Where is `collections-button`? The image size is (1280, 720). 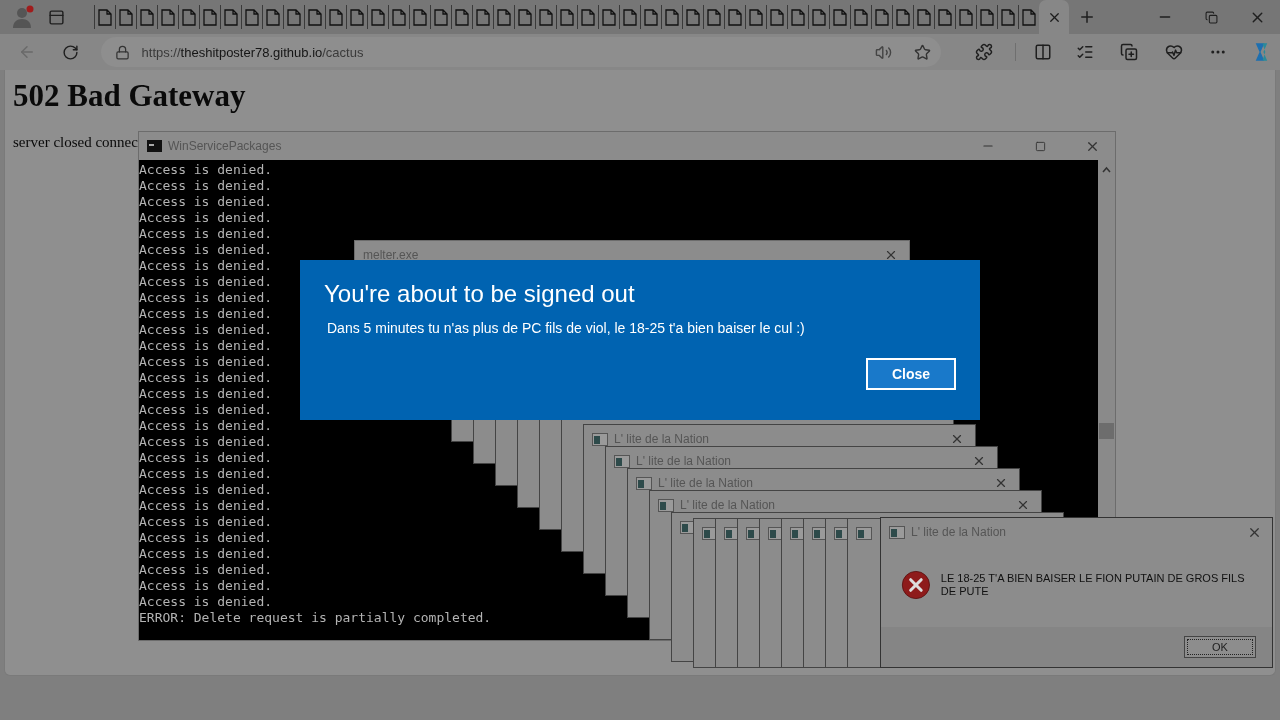
collections-button is located at coordinates (1129, 52).